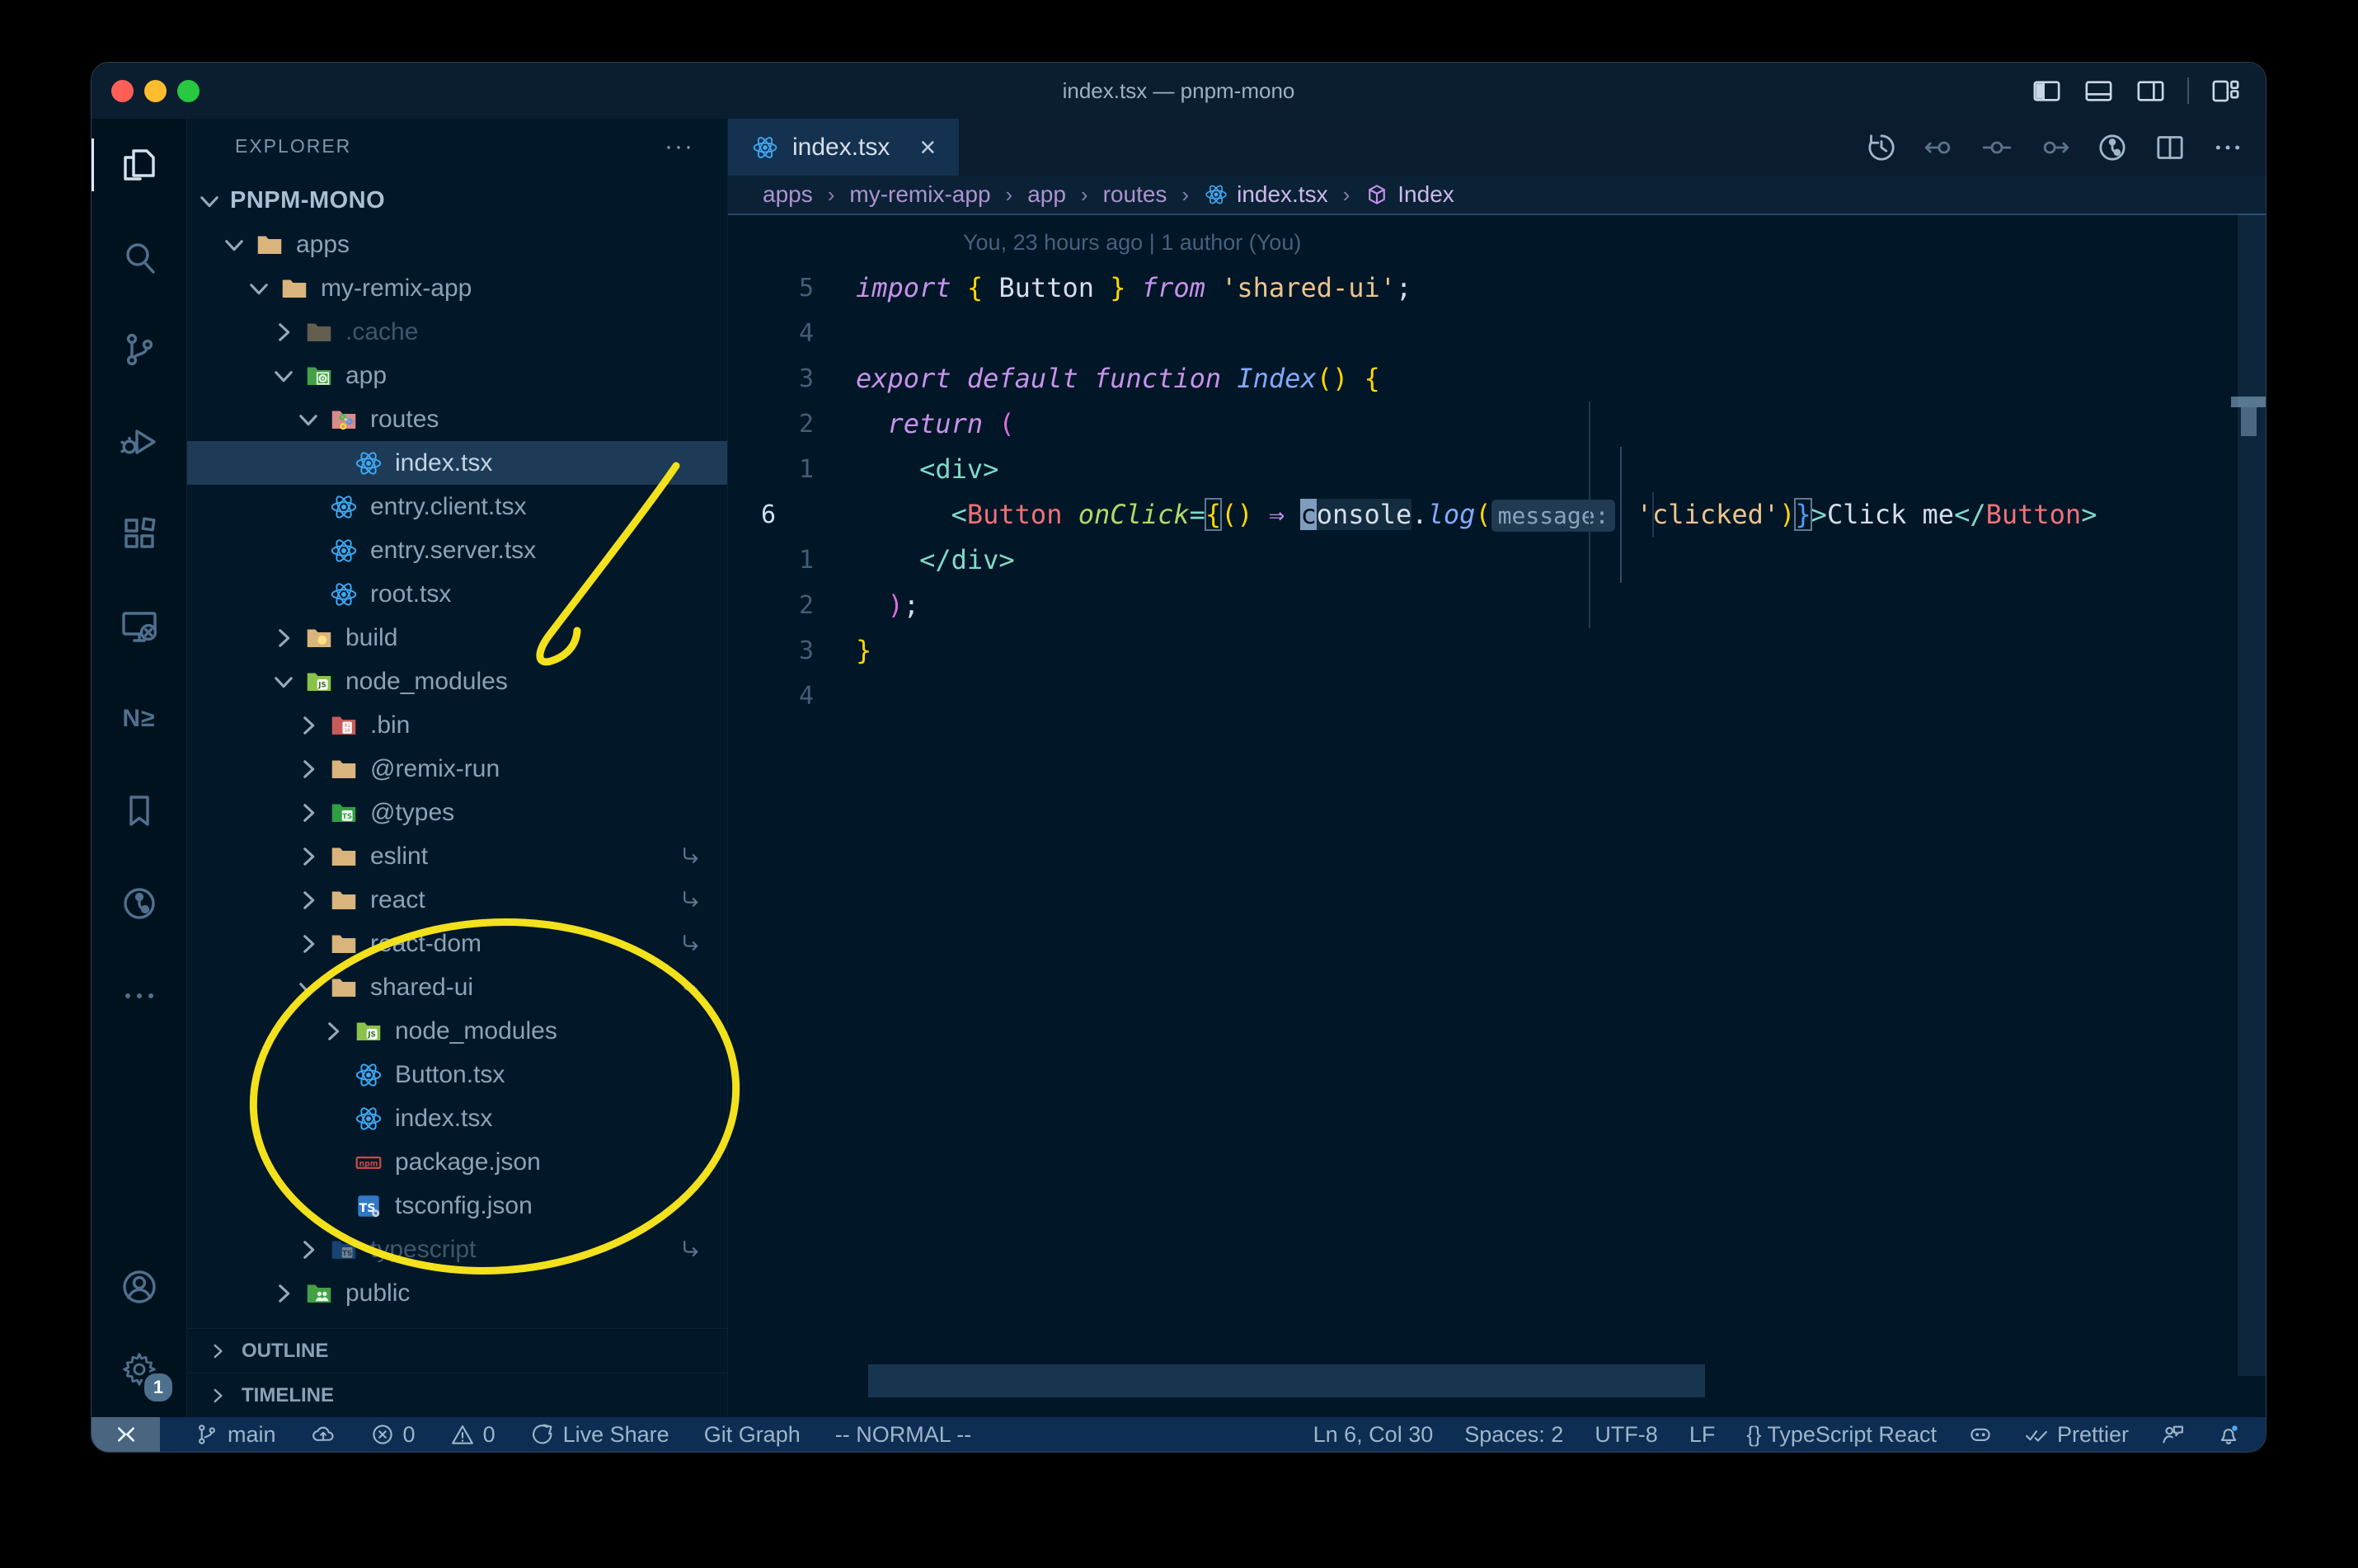  Describe the element at coordinates (139, 165) in the screenshot. I see `activity-bar-item-explorer` at that location.